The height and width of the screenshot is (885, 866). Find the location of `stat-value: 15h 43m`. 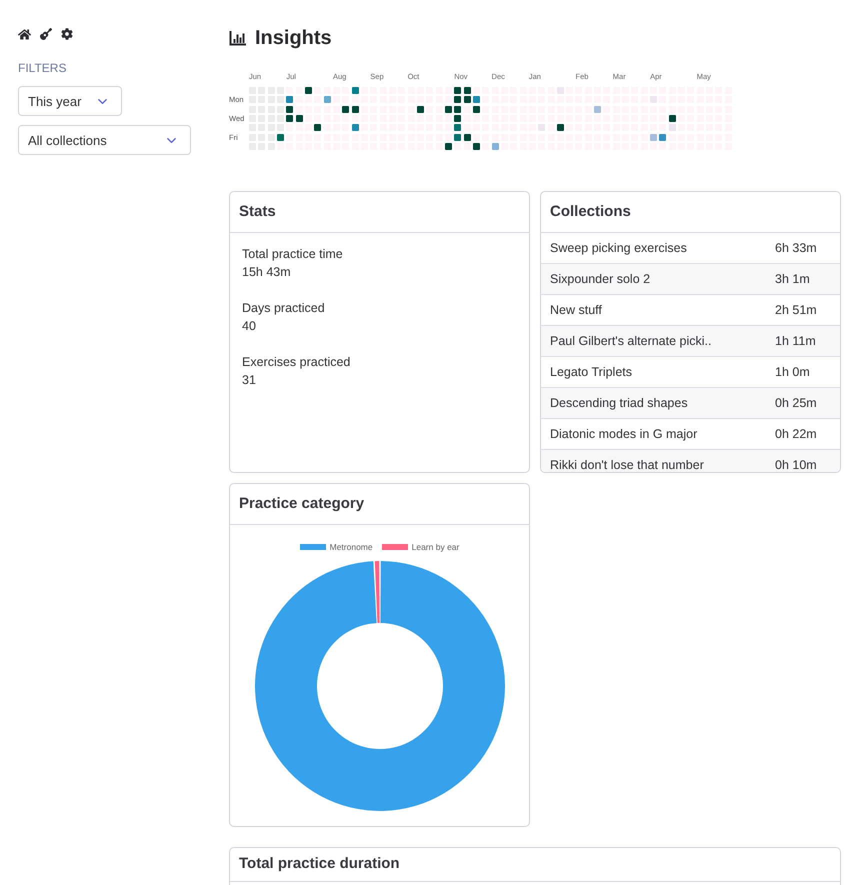

stat-value: 15h 43m is located at coordinates (266, 272).